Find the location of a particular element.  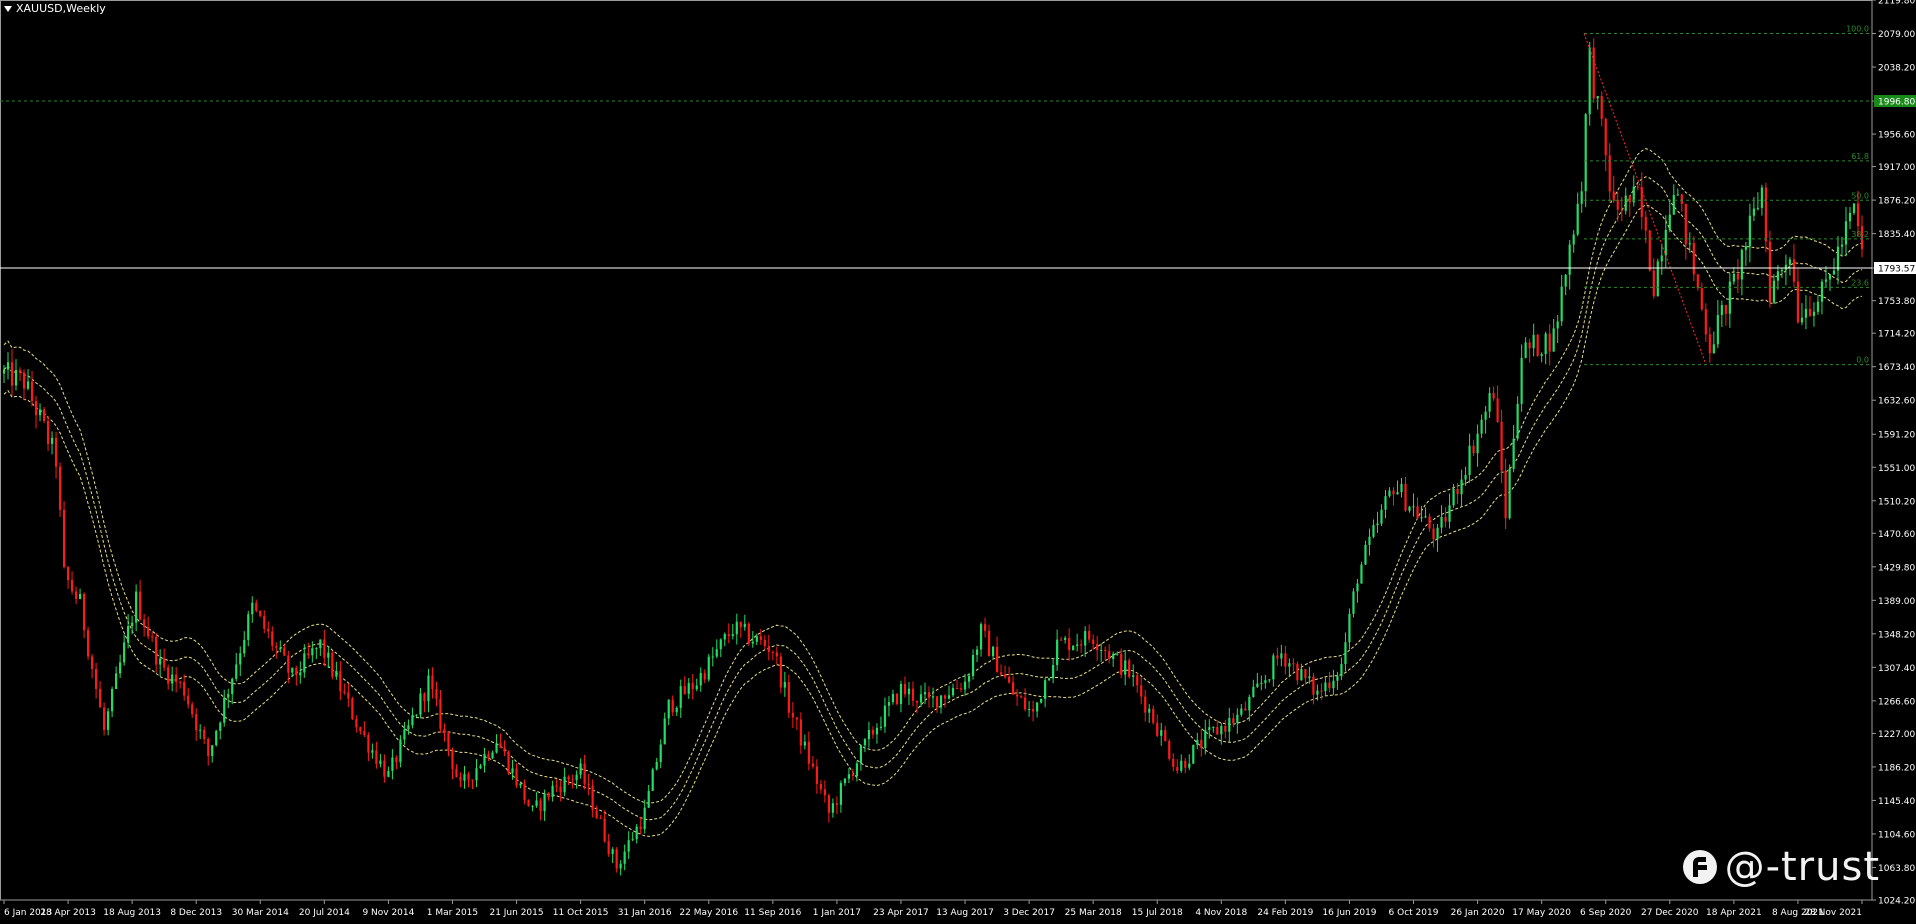

dropdown-triangle-icon is located at coordinates (8, 8).